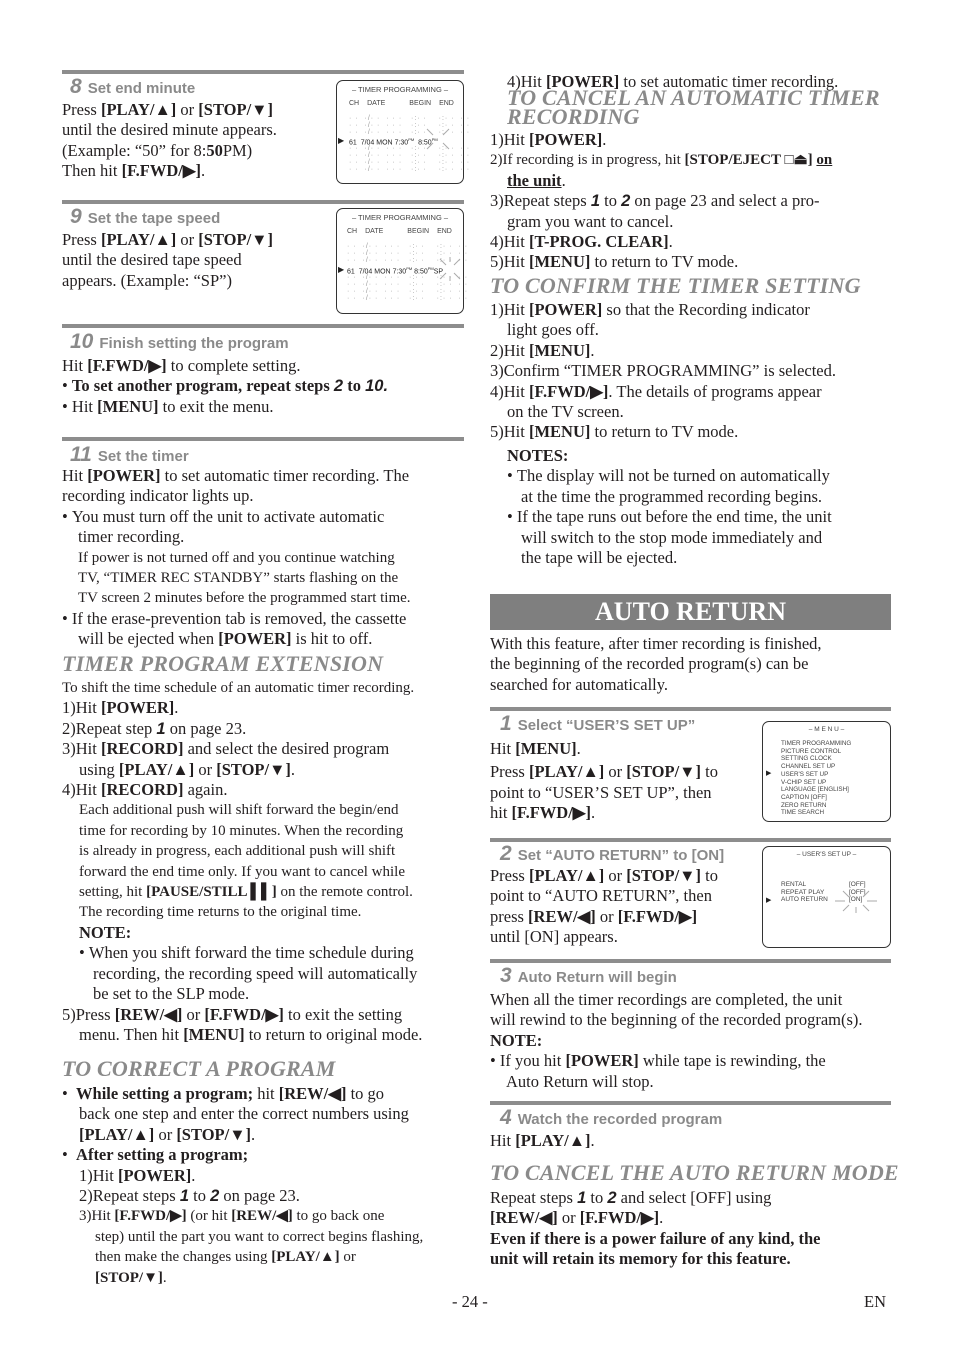 The width and height of the screenshot is (954, 1348). What do you see at coordinates (803, 813) in the screenshot?
I see `menu-item: TIME SEARCH` at bounding box center [803, 813].